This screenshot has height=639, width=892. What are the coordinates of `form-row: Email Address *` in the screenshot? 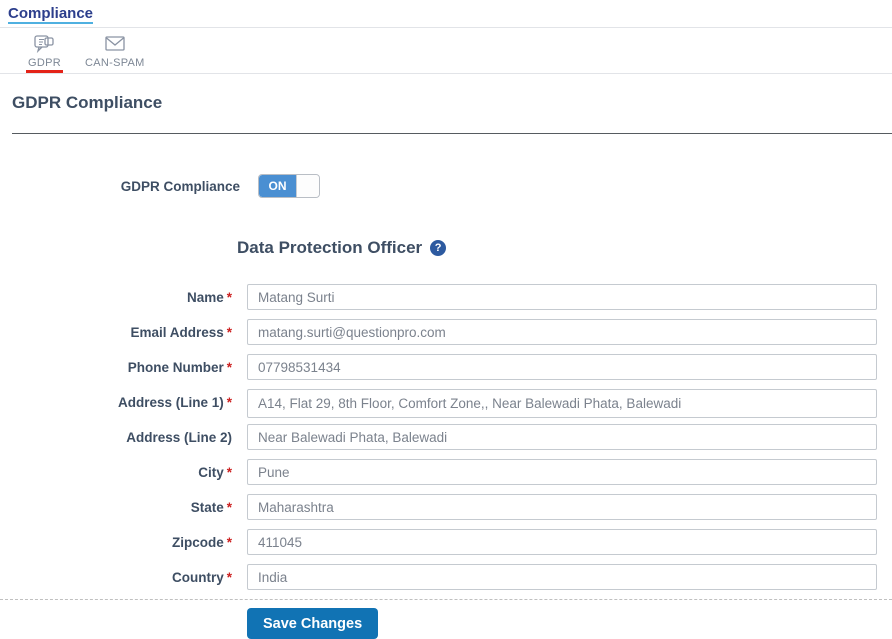 It's located at (446, 332).